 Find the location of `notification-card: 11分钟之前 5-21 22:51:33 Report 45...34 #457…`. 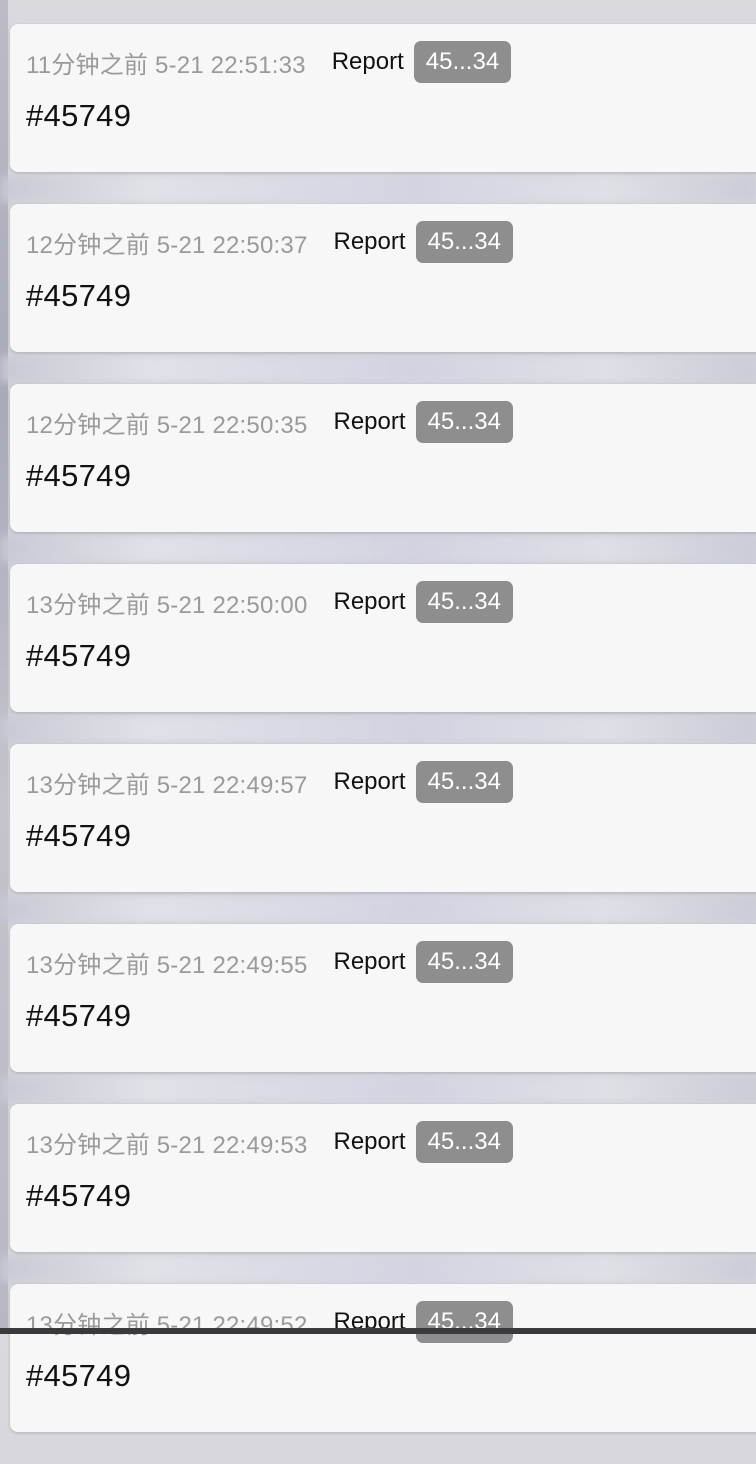

notification-card: 11分钟之前 5-21 22:51:33 Report 45...34 #457… is located at coordinates (383, 98).